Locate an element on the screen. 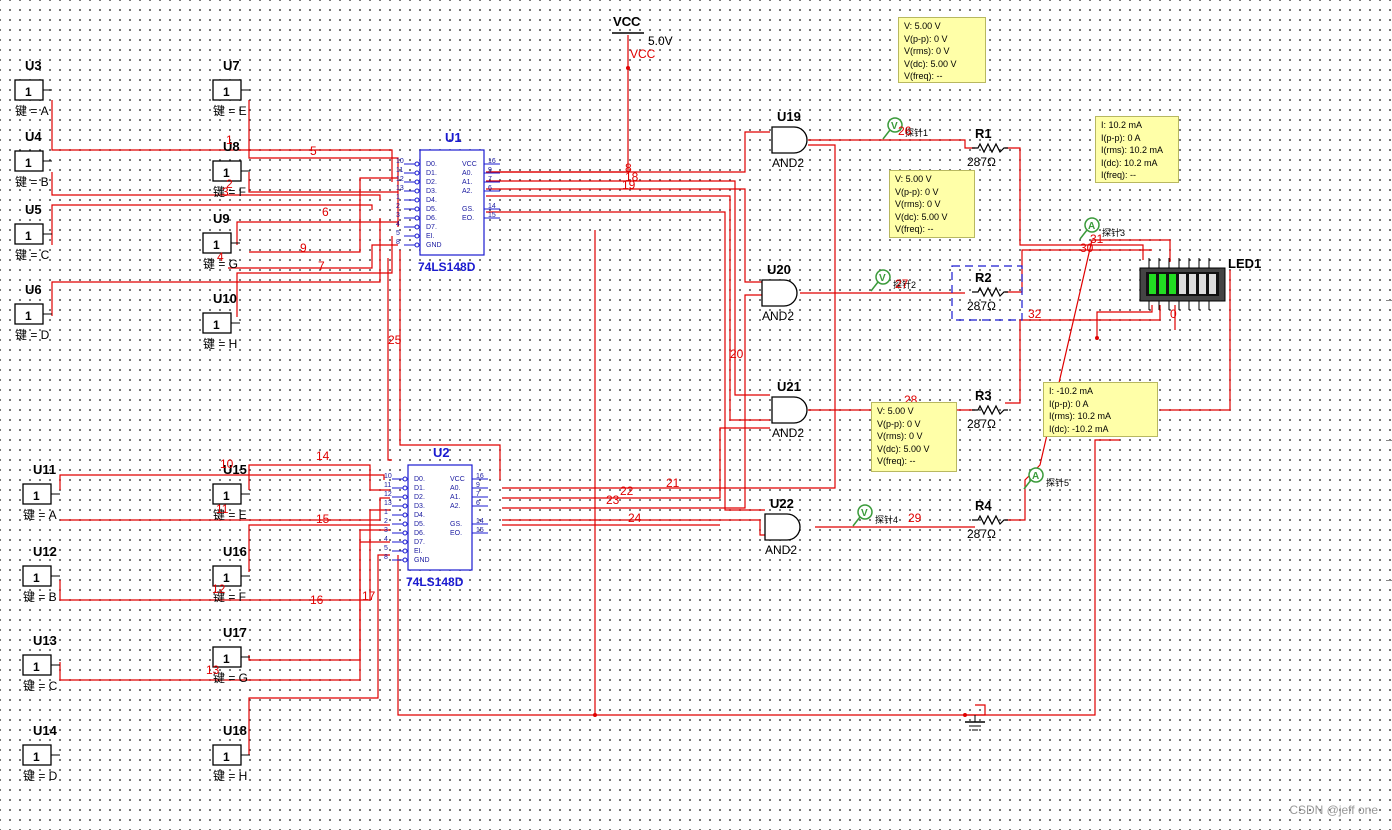 The image size is (1392, 830). switch-id: U3 is located at coordinates (33, 65).